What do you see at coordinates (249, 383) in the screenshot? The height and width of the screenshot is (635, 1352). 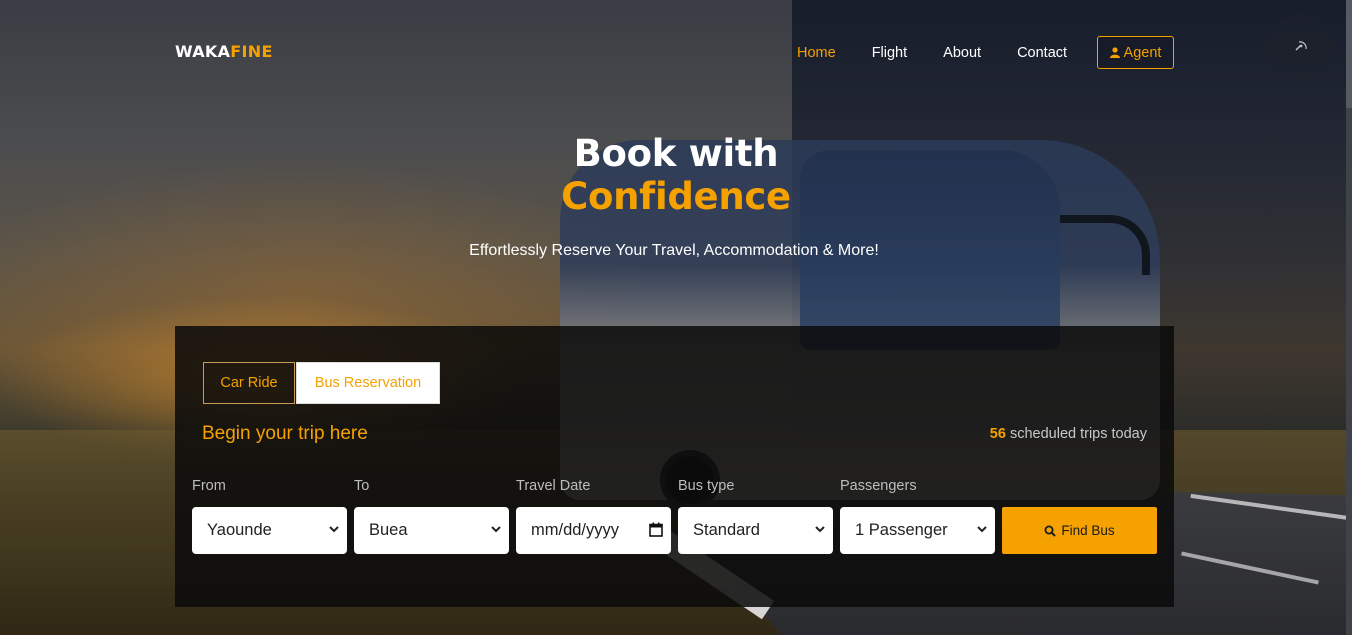 I see `tab-car-ride: Car Ride` at bounding box center [249, 383].